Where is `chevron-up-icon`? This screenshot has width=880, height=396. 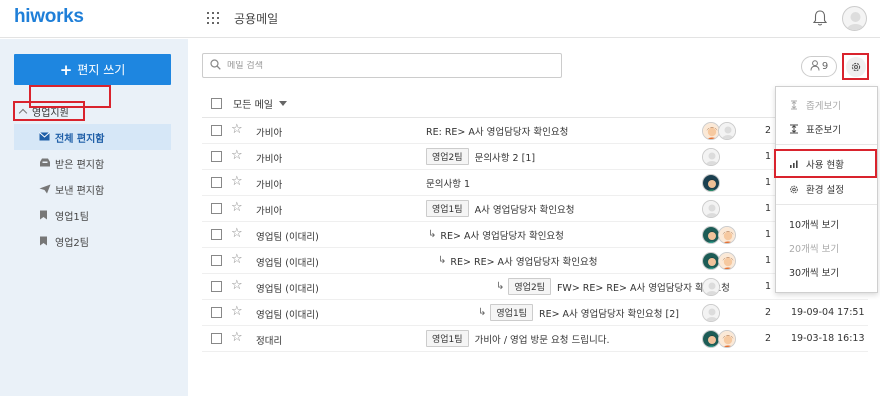 chevron-up-icon is located at coordinates (23, 112).